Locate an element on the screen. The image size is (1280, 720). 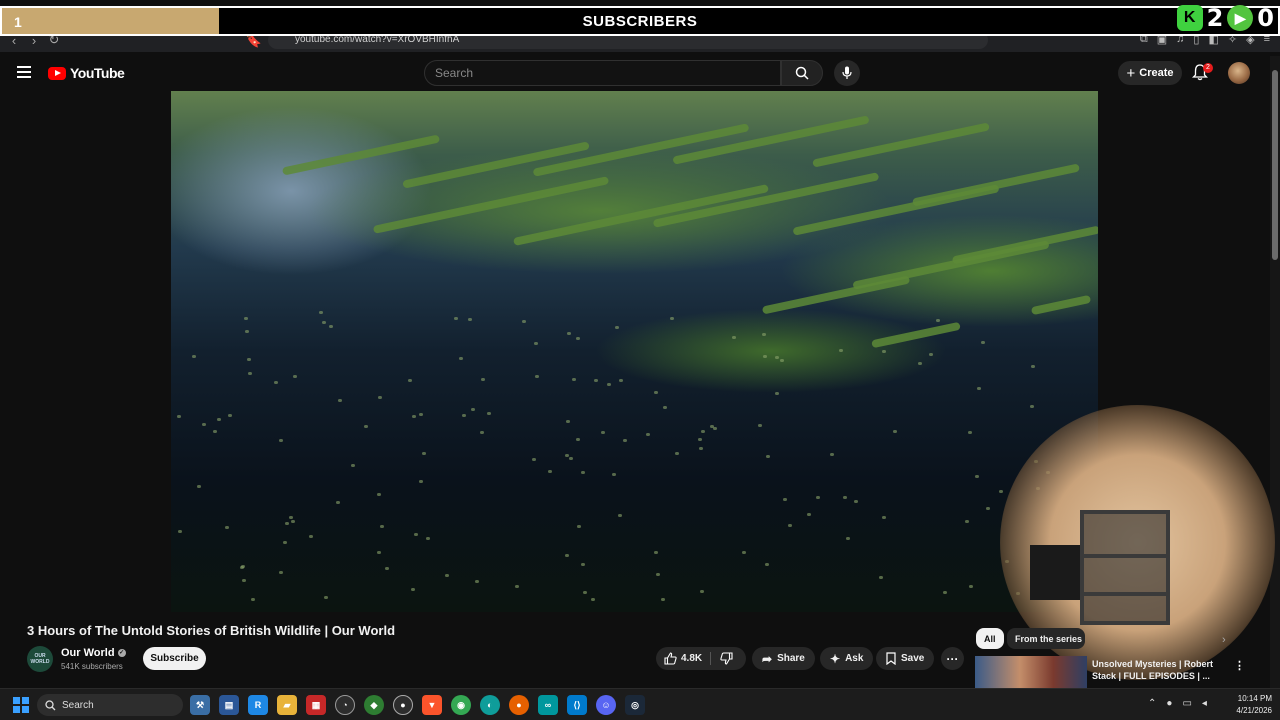
chip-all: All is located at coordinates (990, 638).